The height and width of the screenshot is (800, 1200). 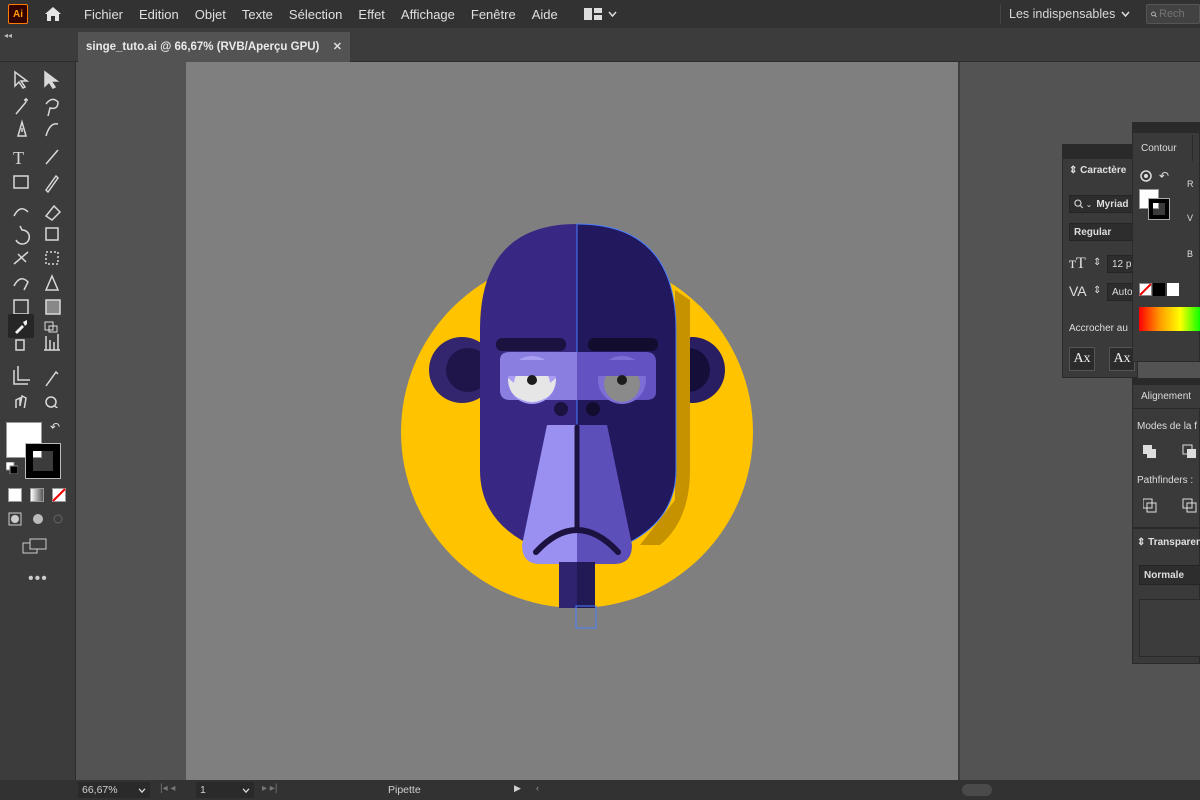 I want to click on symbol-sprayer-icon, so click(x=20, y=345).